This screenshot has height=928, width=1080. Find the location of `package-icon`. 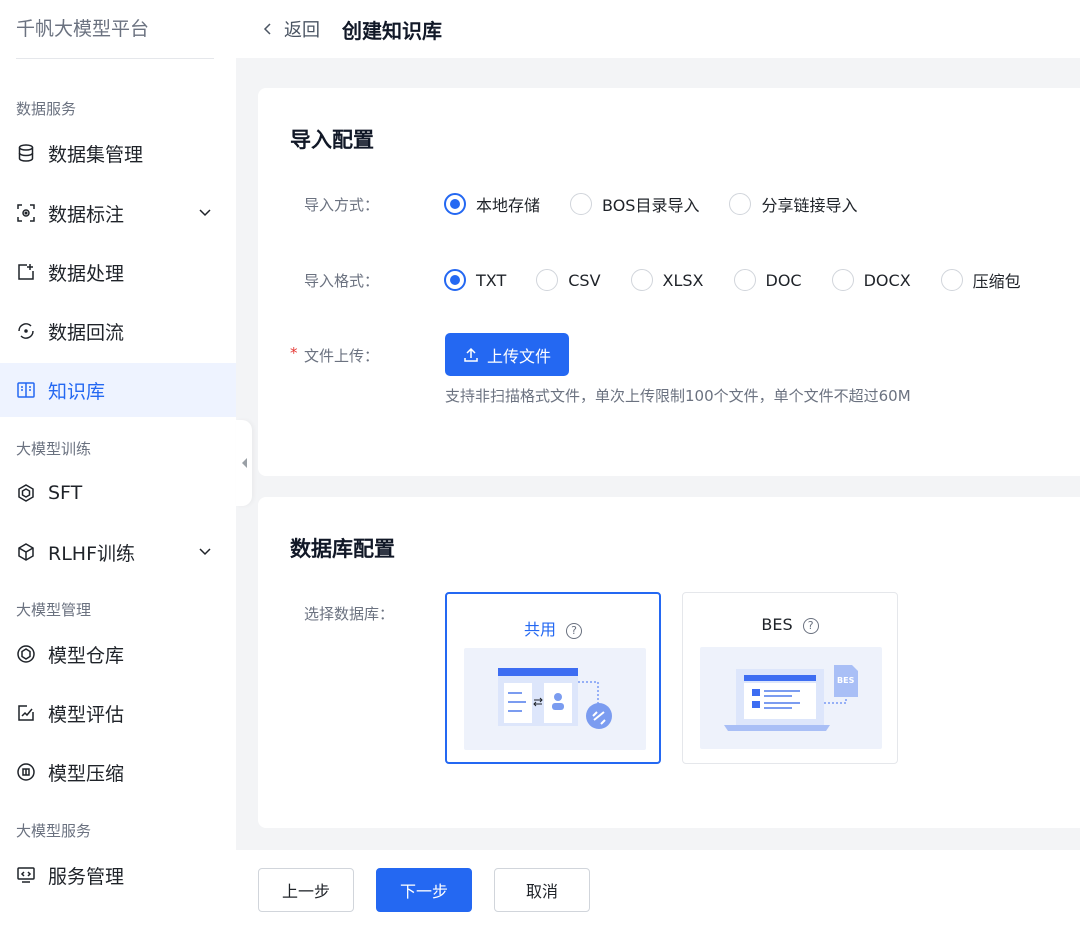

package-icon is located at coordinates (26, 654).